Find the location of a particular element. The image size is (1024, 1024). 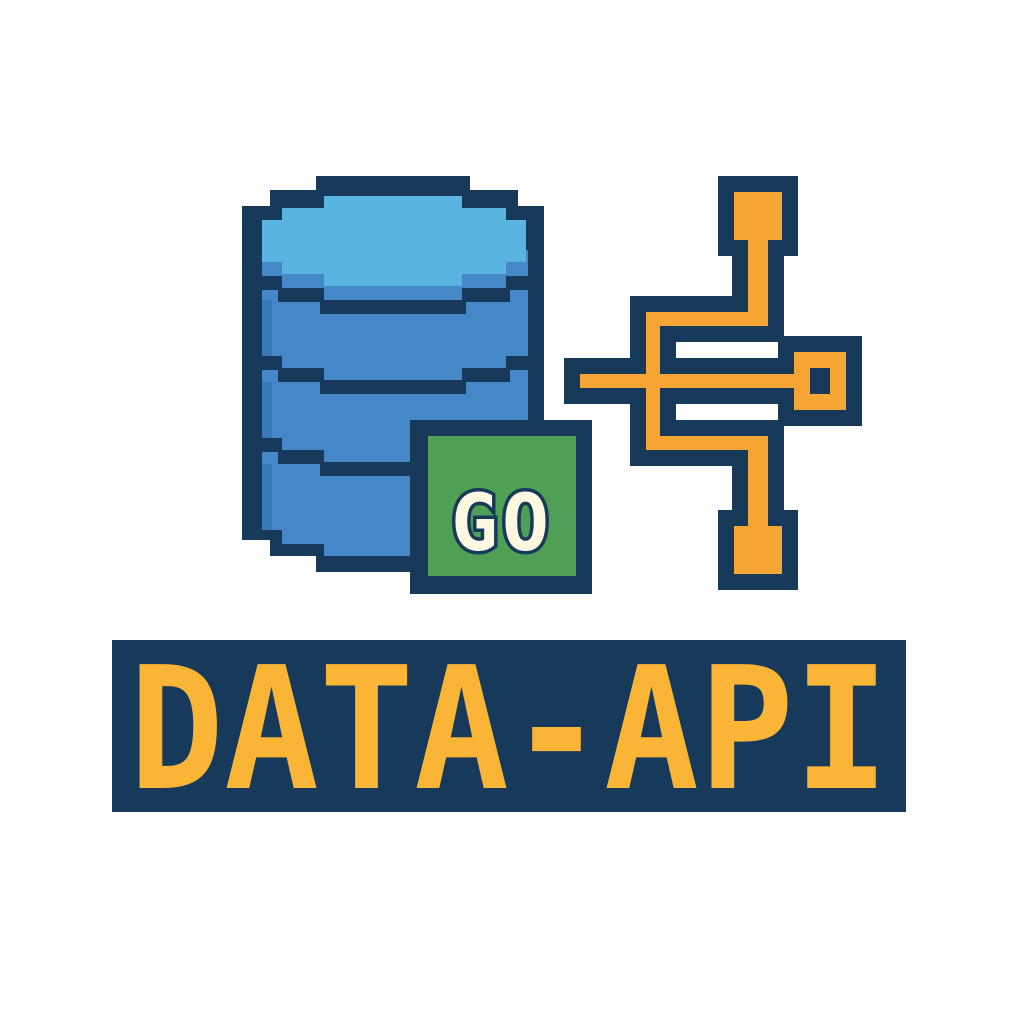

wordmark-text: DATA-API is located at coordinates (509, 730).